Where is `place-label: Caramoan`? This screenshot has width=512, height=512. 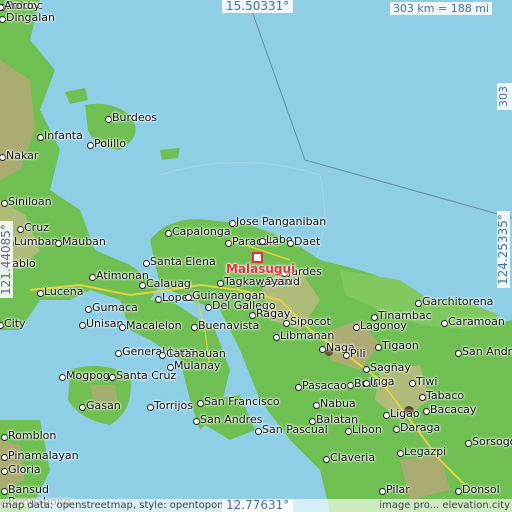
place-label: Caramoan is located at coordinates (476, 321).